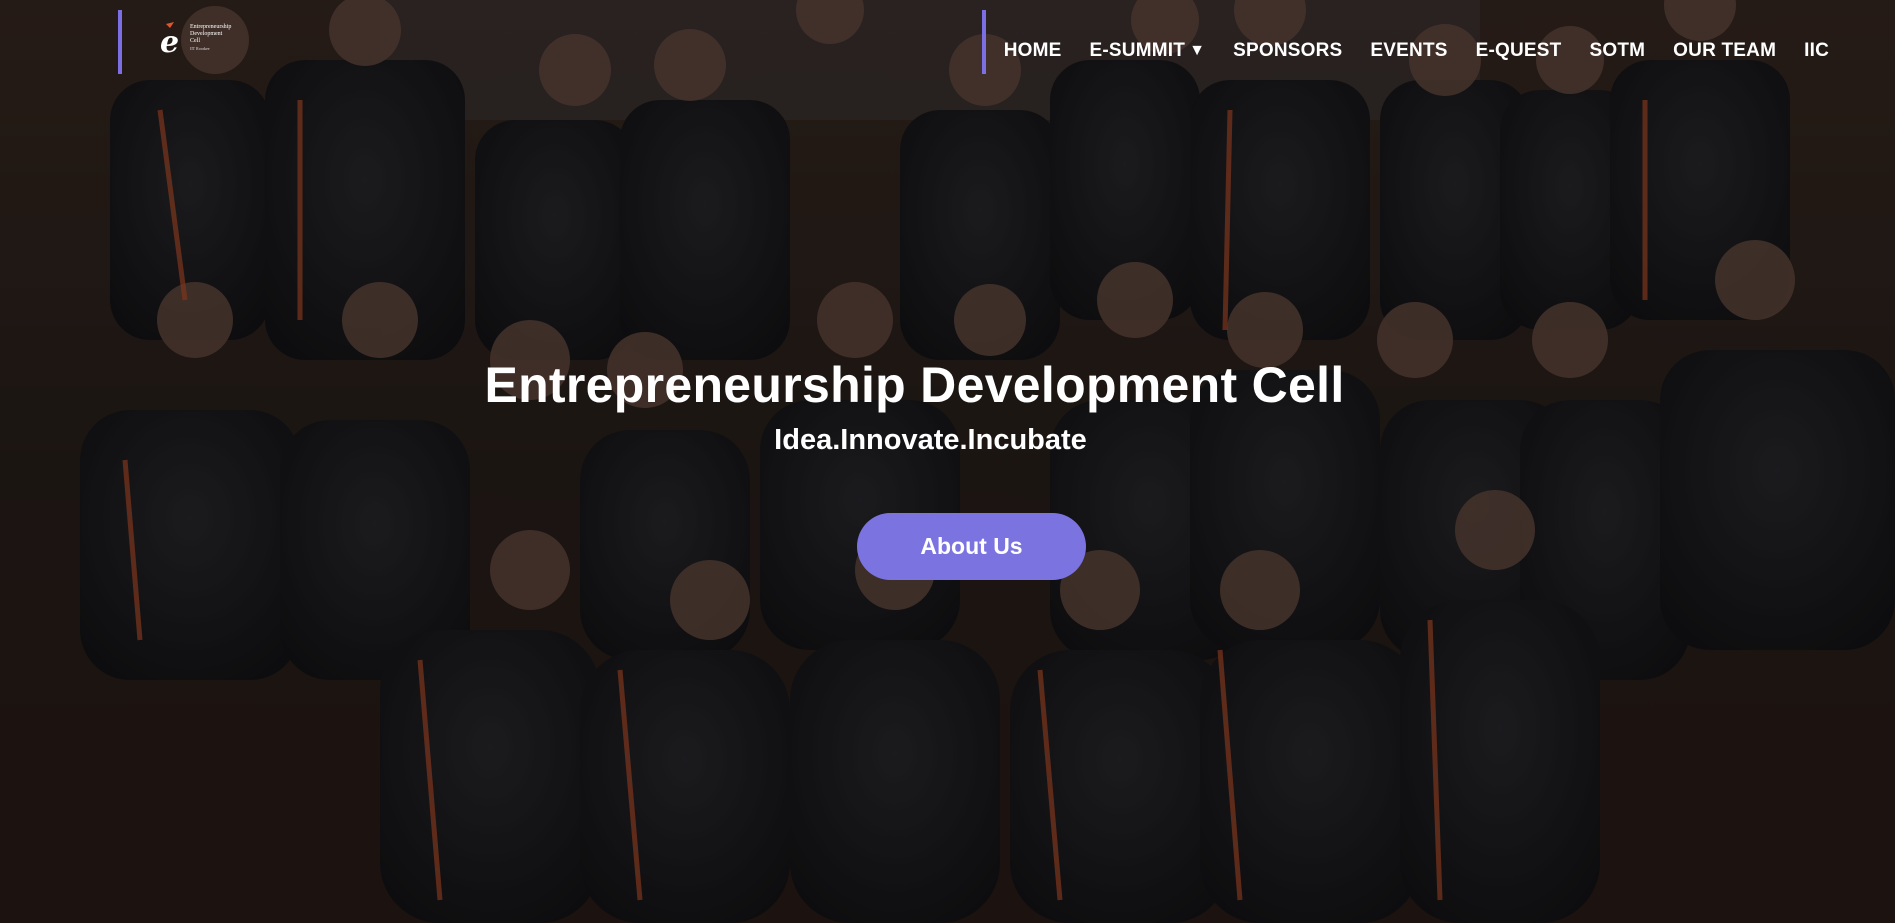 The width and height of the screenshot is (1895, 923). I want to click on edc-logo-icon: e, so click(173, 40).